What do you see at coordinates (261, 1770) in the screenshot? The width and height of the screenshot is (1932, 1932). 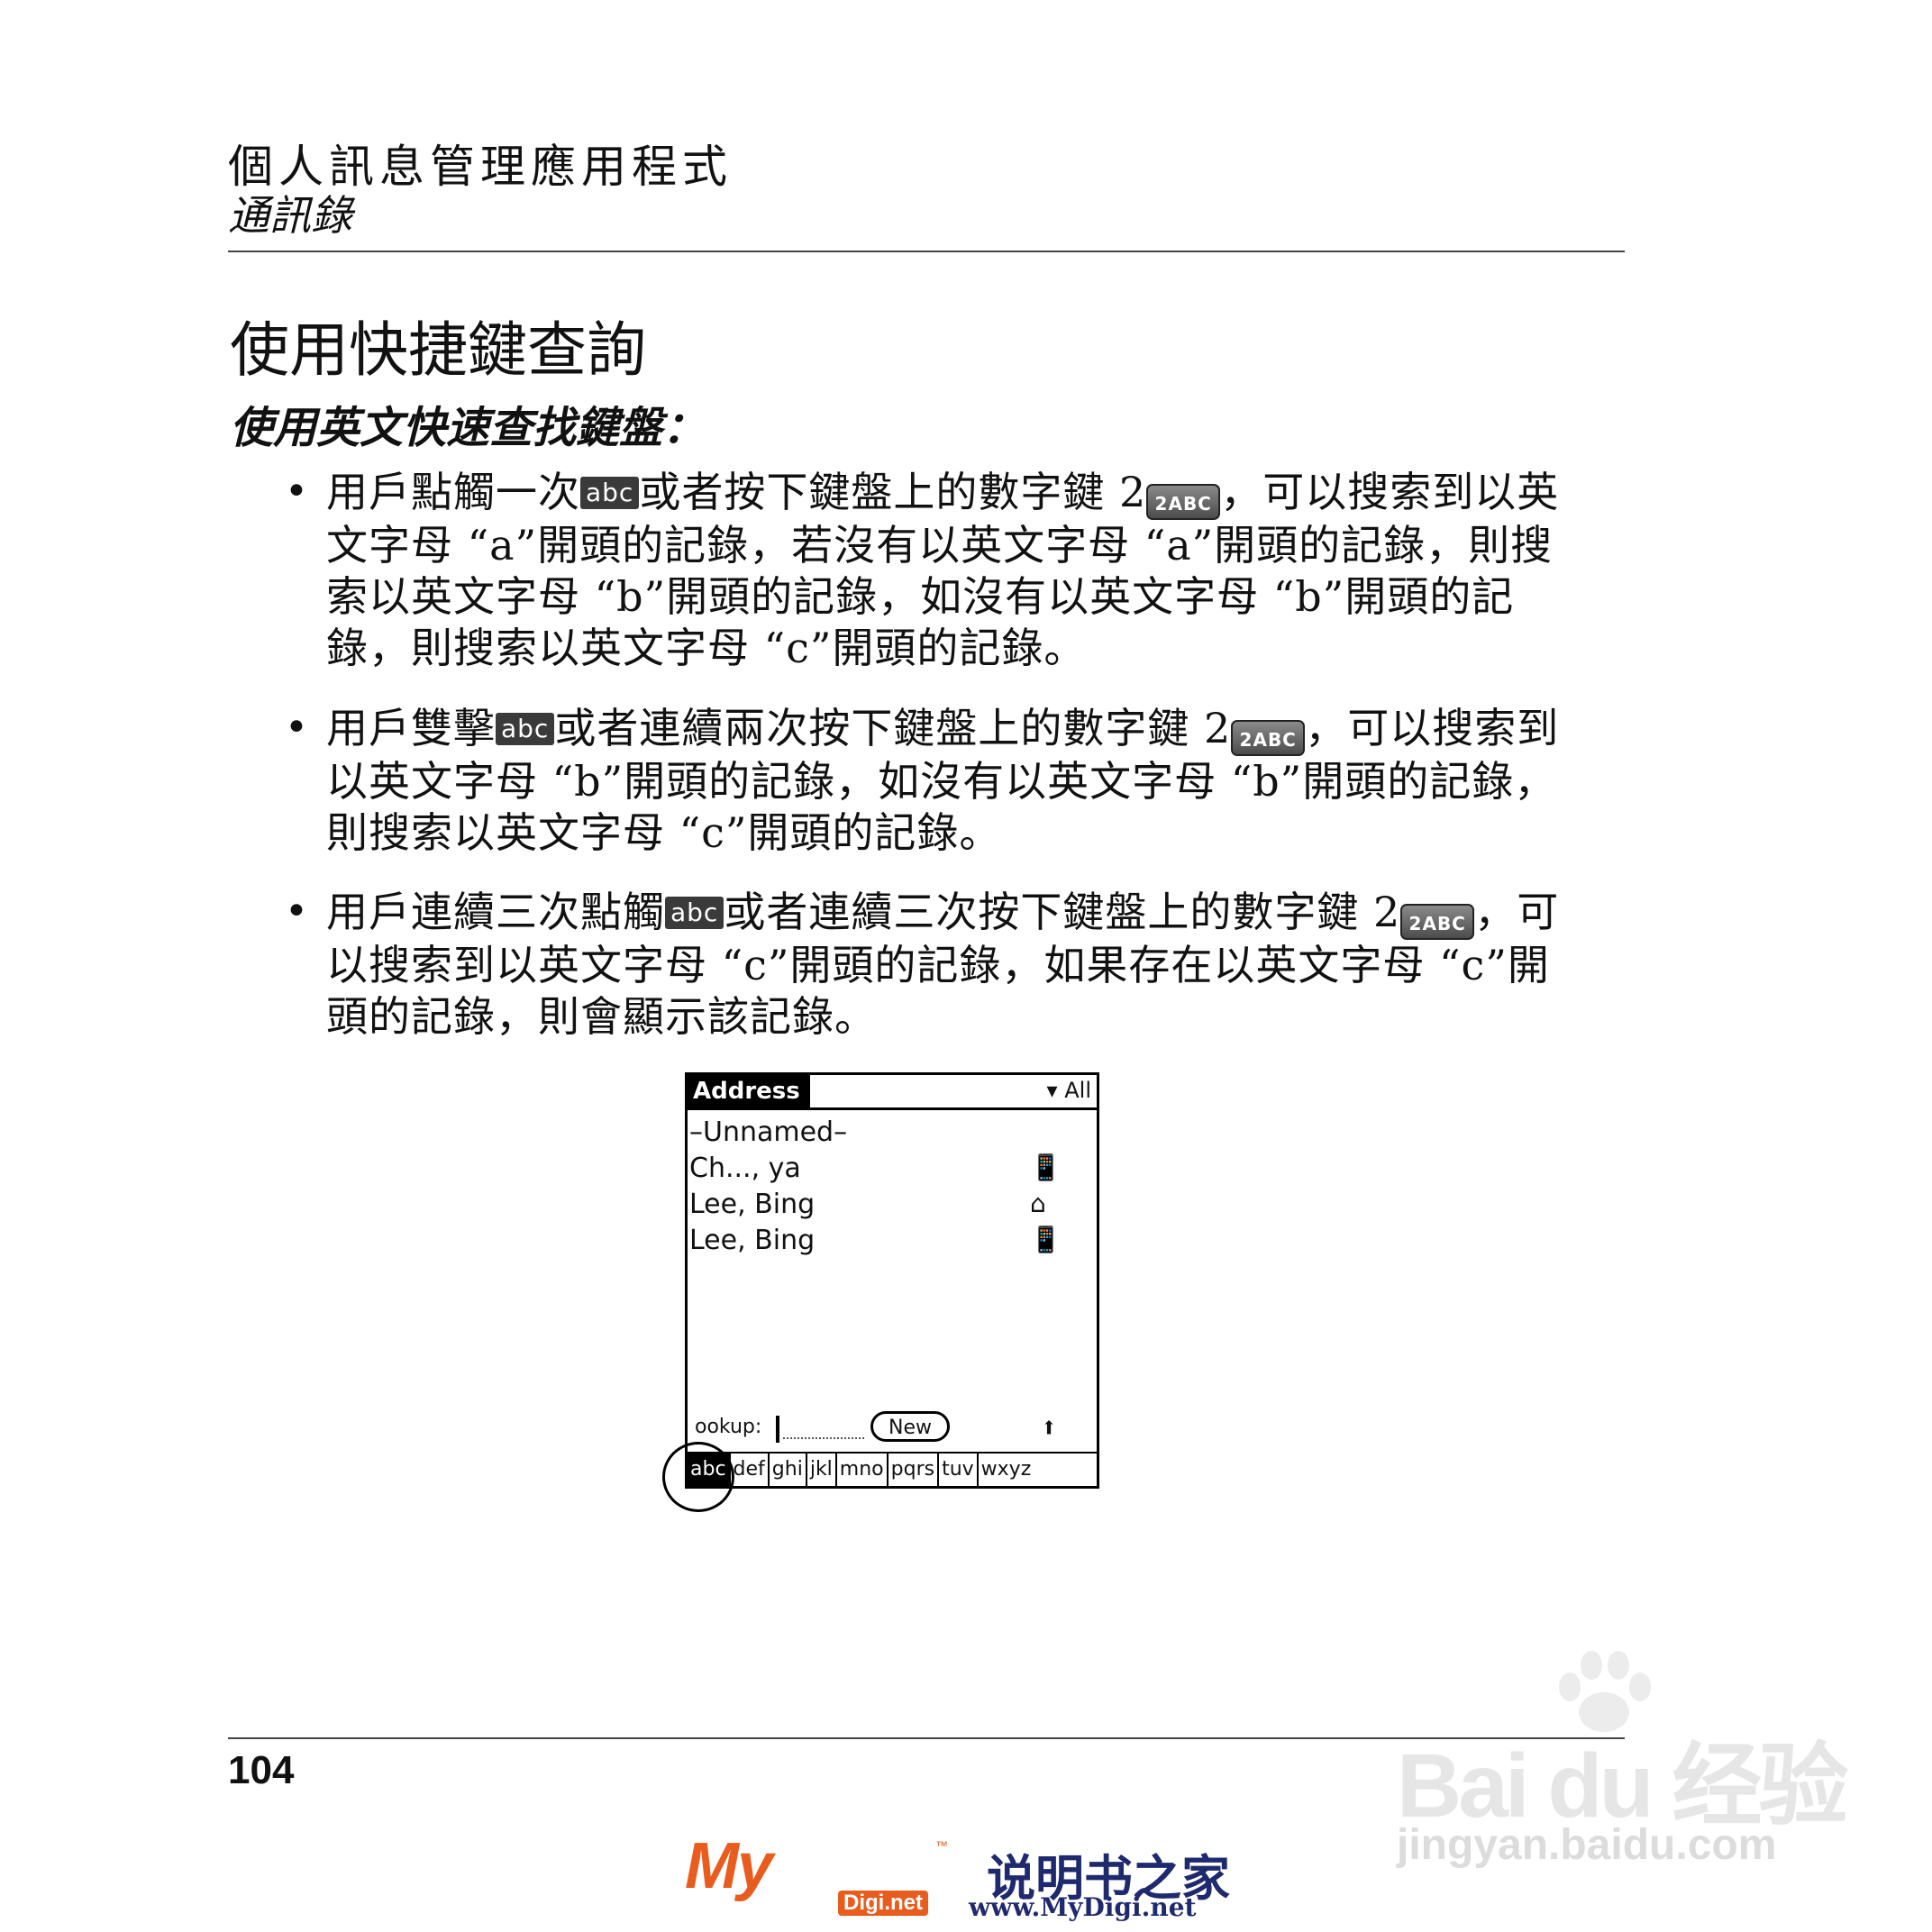 I see `page-number: 104` at bounding box center [261, 1770].